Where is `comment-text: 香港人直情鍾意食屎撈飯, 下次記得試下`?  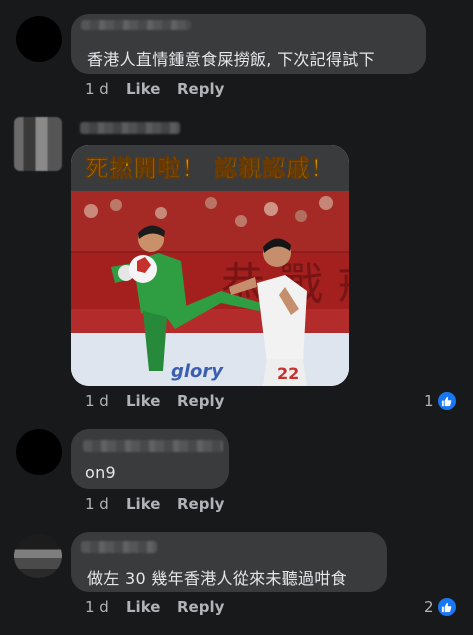
comment-text: 香港人直情鍾意食屎撈飯, 下次記得試下 is located at coordinates (231, 59).